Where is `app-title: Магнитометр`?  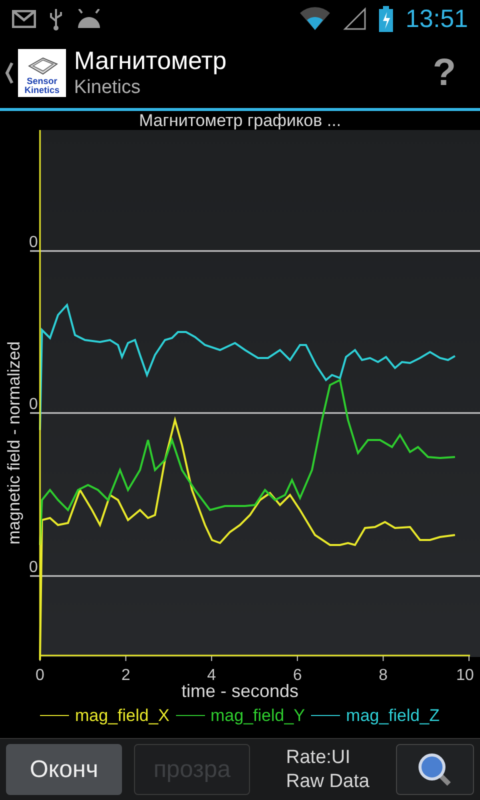 app-title: Магнитометр is located at coordinates (151, 61).